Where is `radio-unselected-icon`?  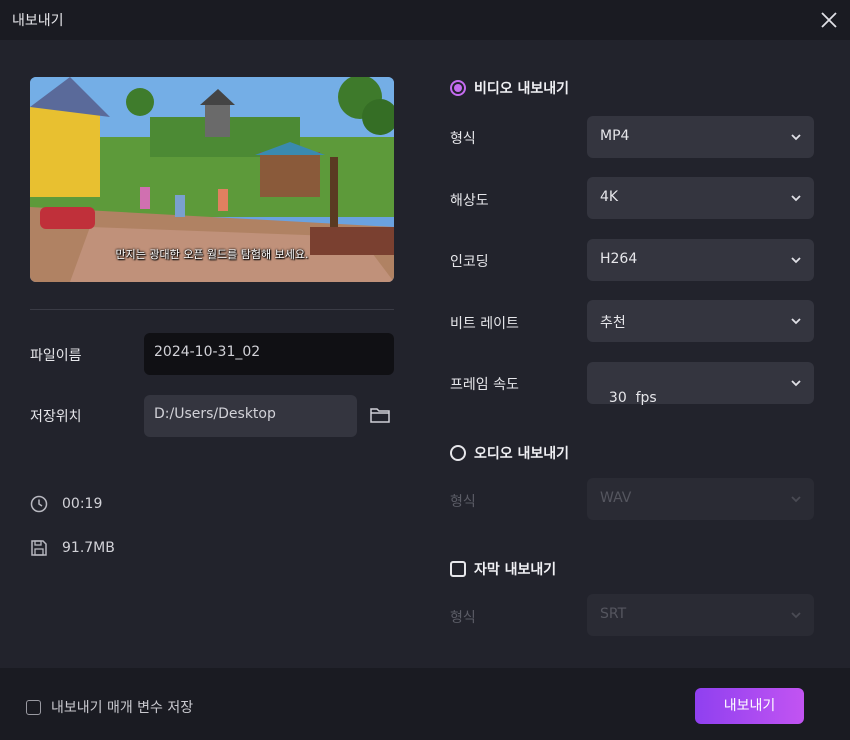
radio-unselected-icon is located at coordinates (458, 453).